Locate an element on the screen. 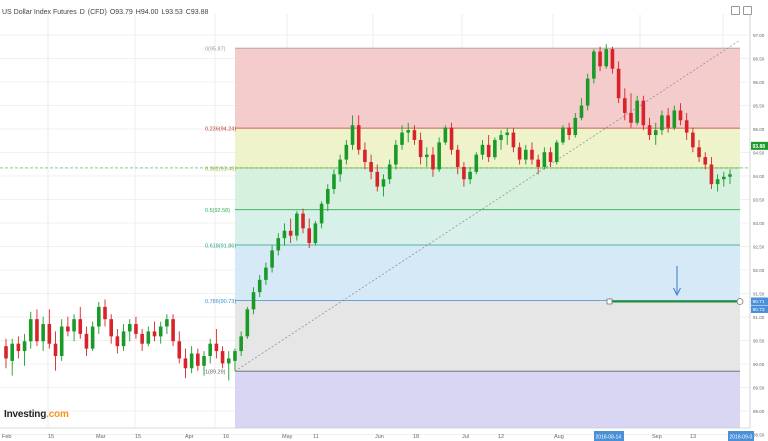  symbol-name: US Dollar Index Futures is located at coordinates (39, 12).